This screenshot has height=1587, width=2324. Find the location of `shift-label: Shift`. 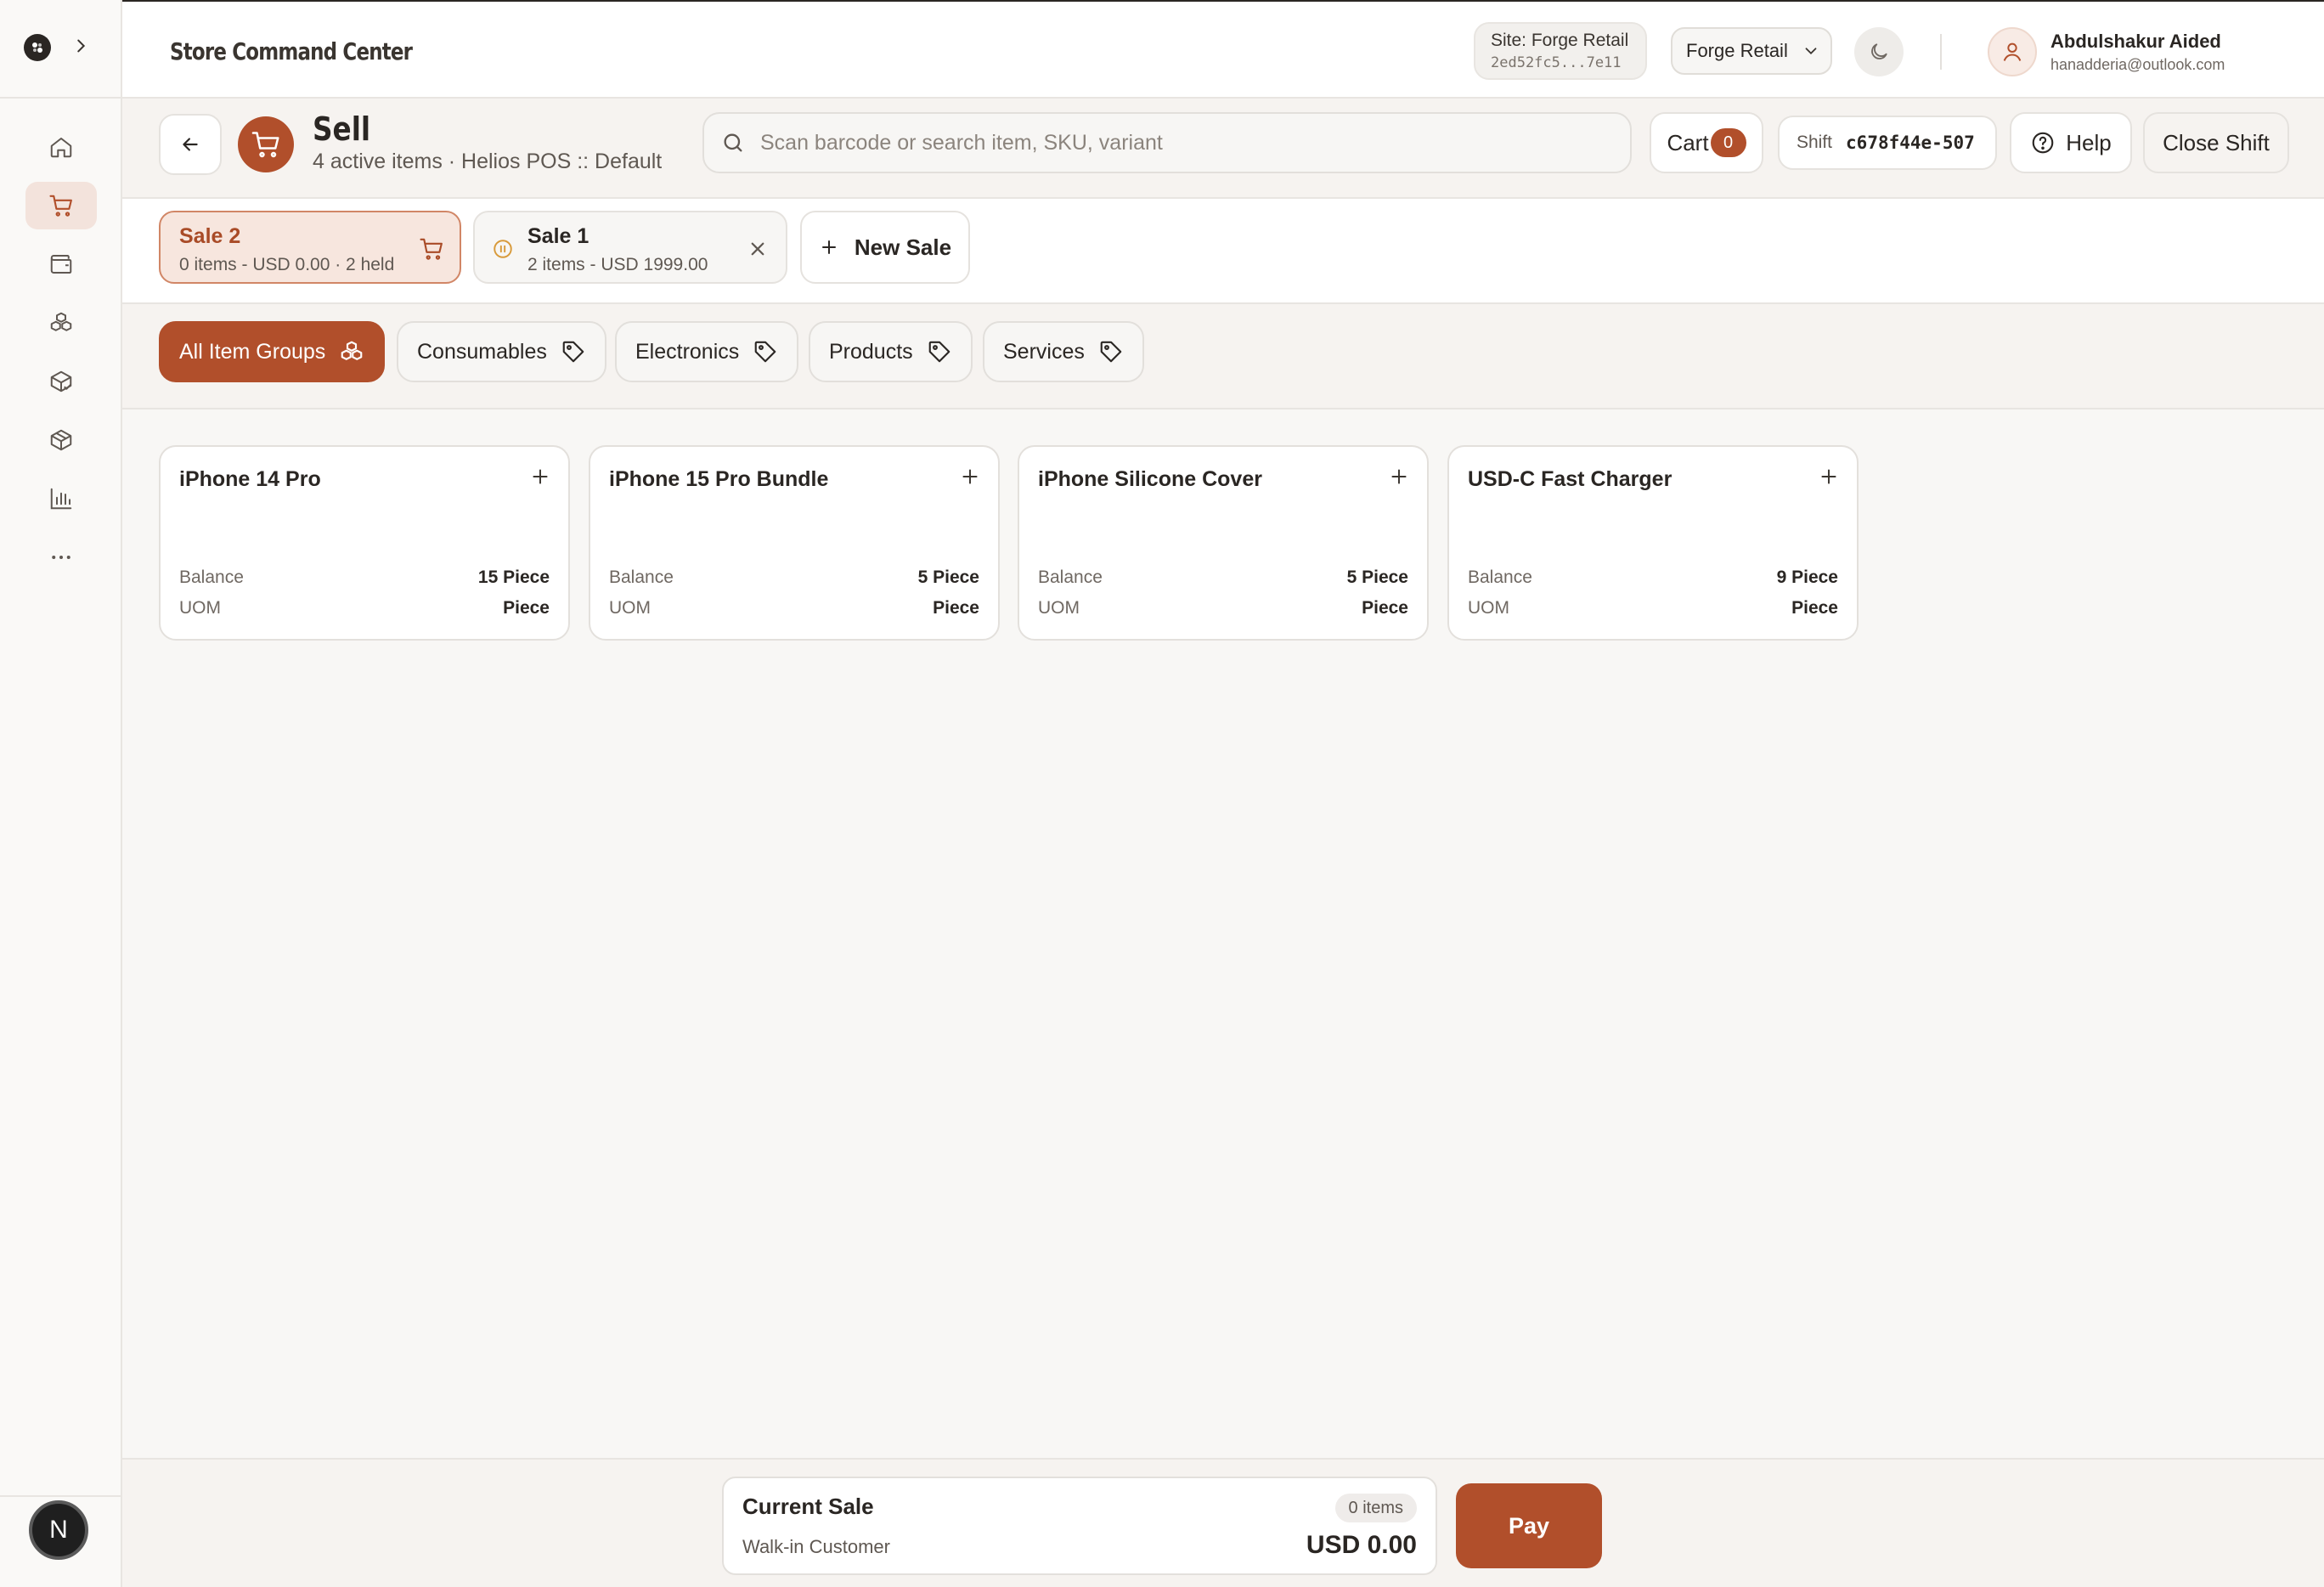

shift-label: Shift is located at coordinates (1815, 142).